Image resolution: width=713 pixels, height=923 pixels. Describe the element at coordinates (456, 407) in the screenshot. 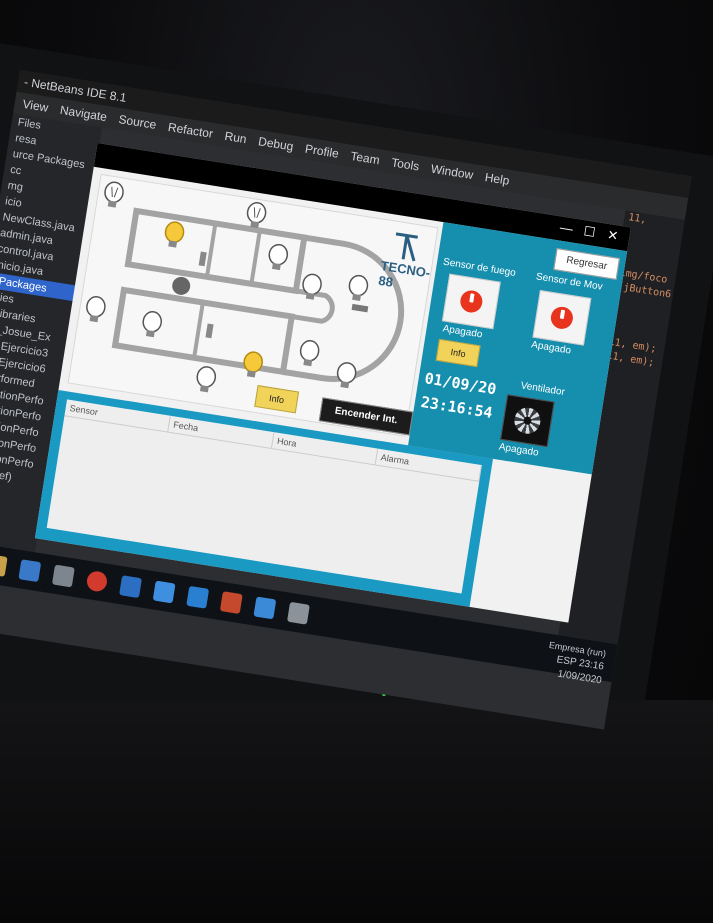

I see `time-display: 23:16:54` at that location.